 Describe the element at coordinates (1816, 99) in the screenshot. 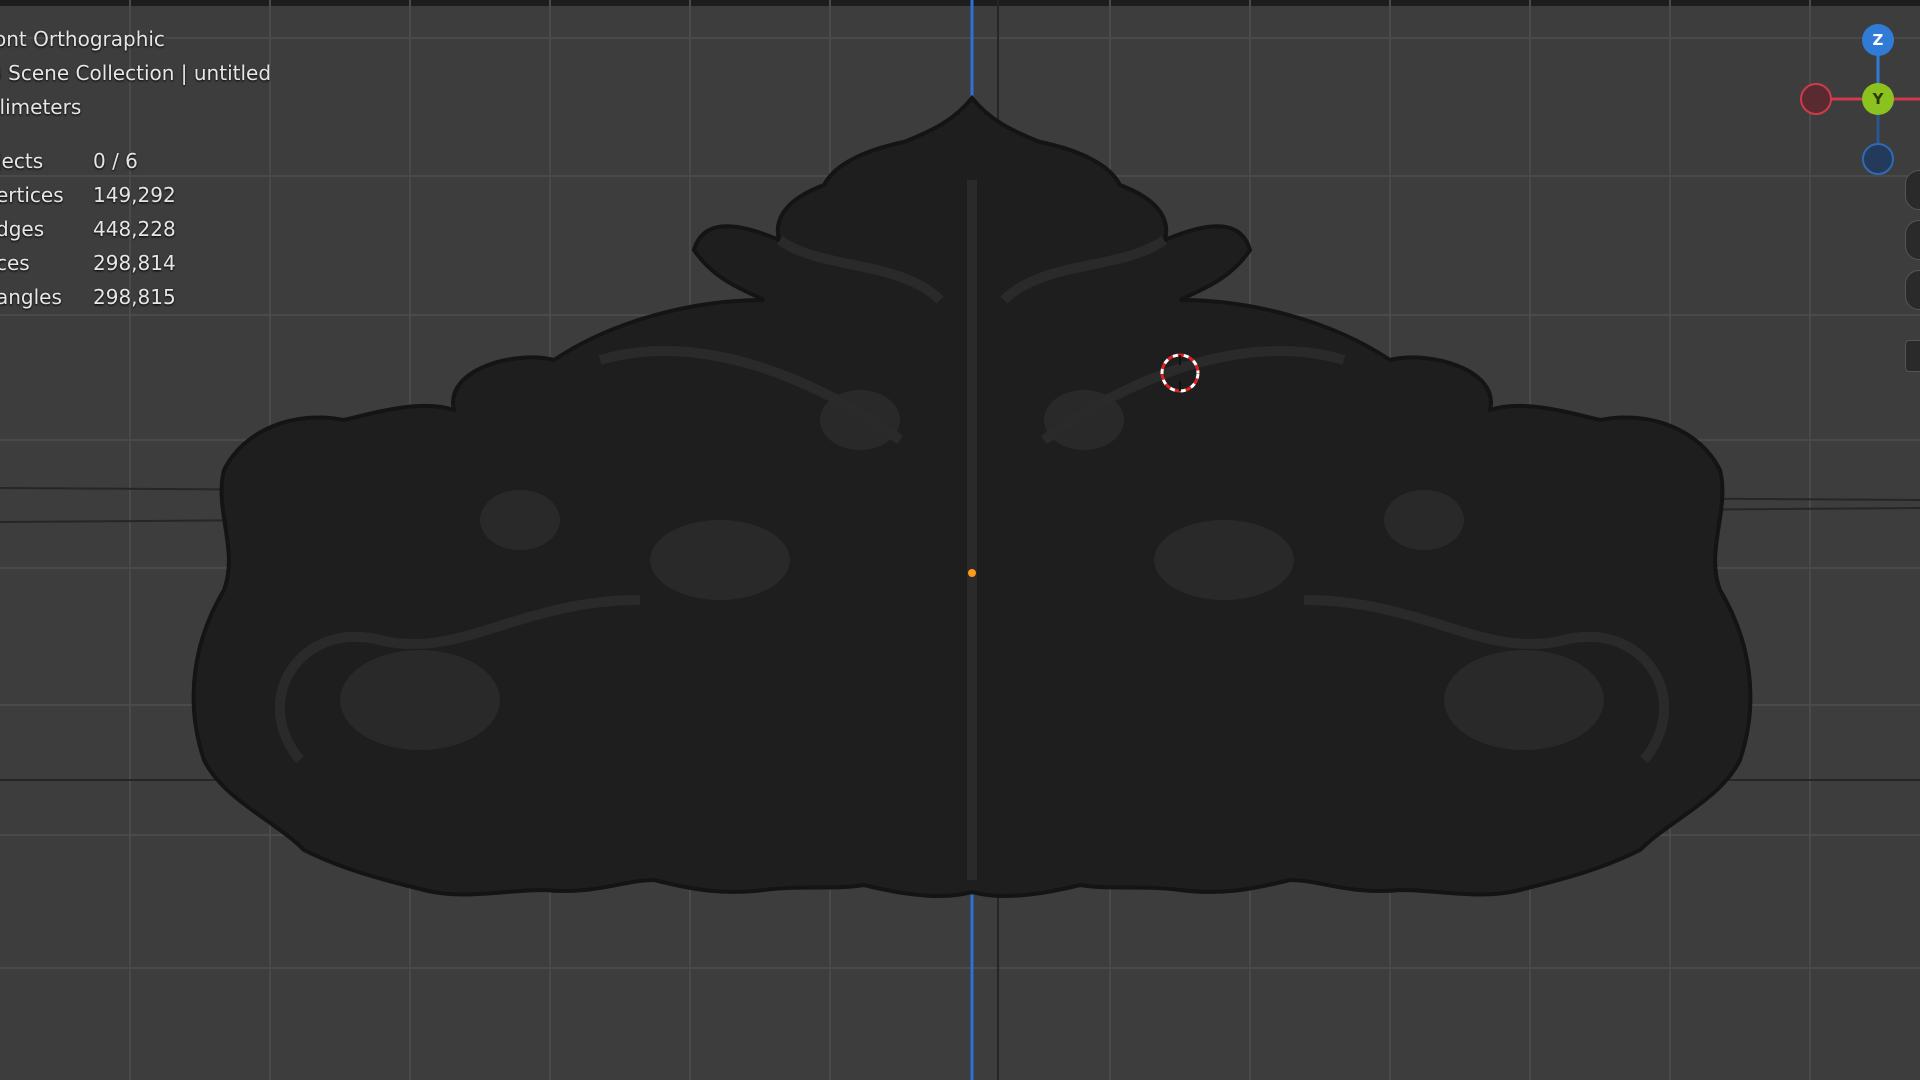

I see `gizmo-neg-x-axis-icon` at that location.